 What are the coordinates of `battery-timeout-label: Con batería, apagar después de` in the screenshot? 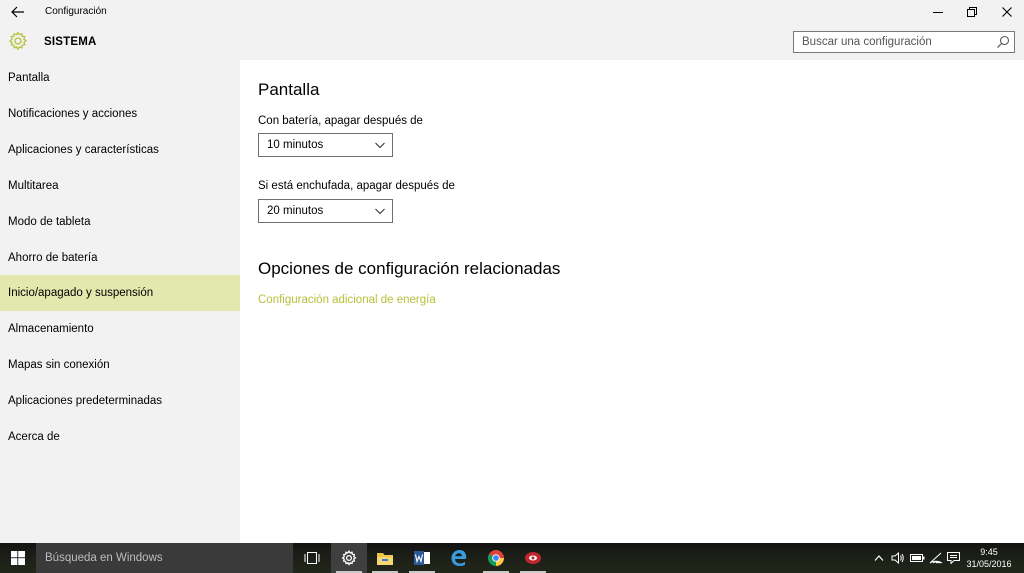 It's located at (340, 121).